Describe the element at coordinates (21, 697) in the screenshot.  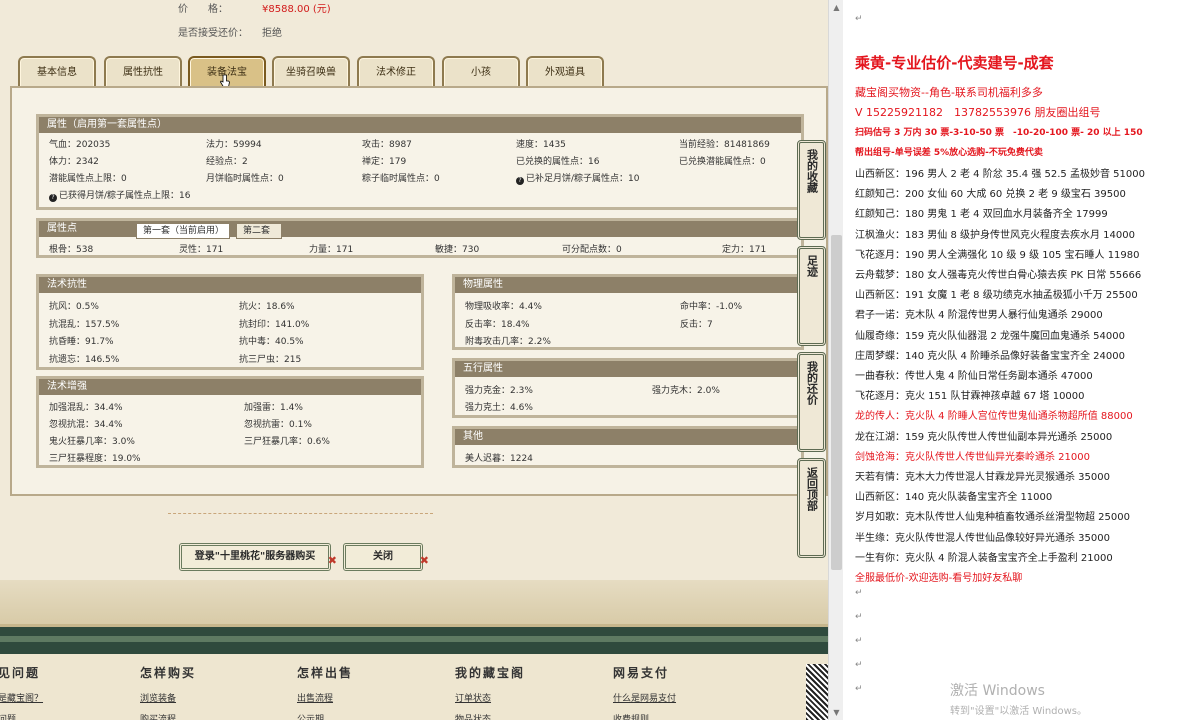
I see `footer-link: 是藏宝阁？` at that location.